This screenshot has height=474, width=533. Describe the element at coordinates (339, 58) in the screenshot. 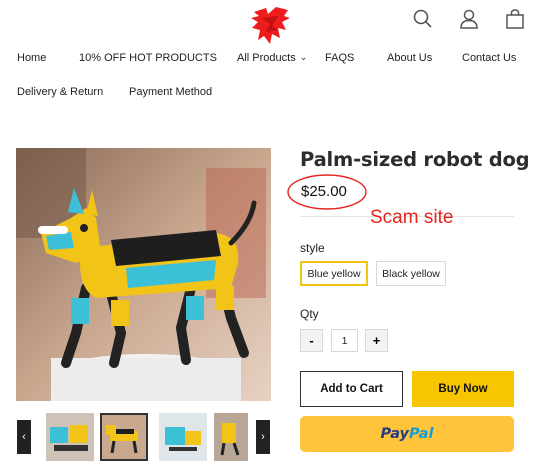

I see `nav-faqs: FAQS` at that location.